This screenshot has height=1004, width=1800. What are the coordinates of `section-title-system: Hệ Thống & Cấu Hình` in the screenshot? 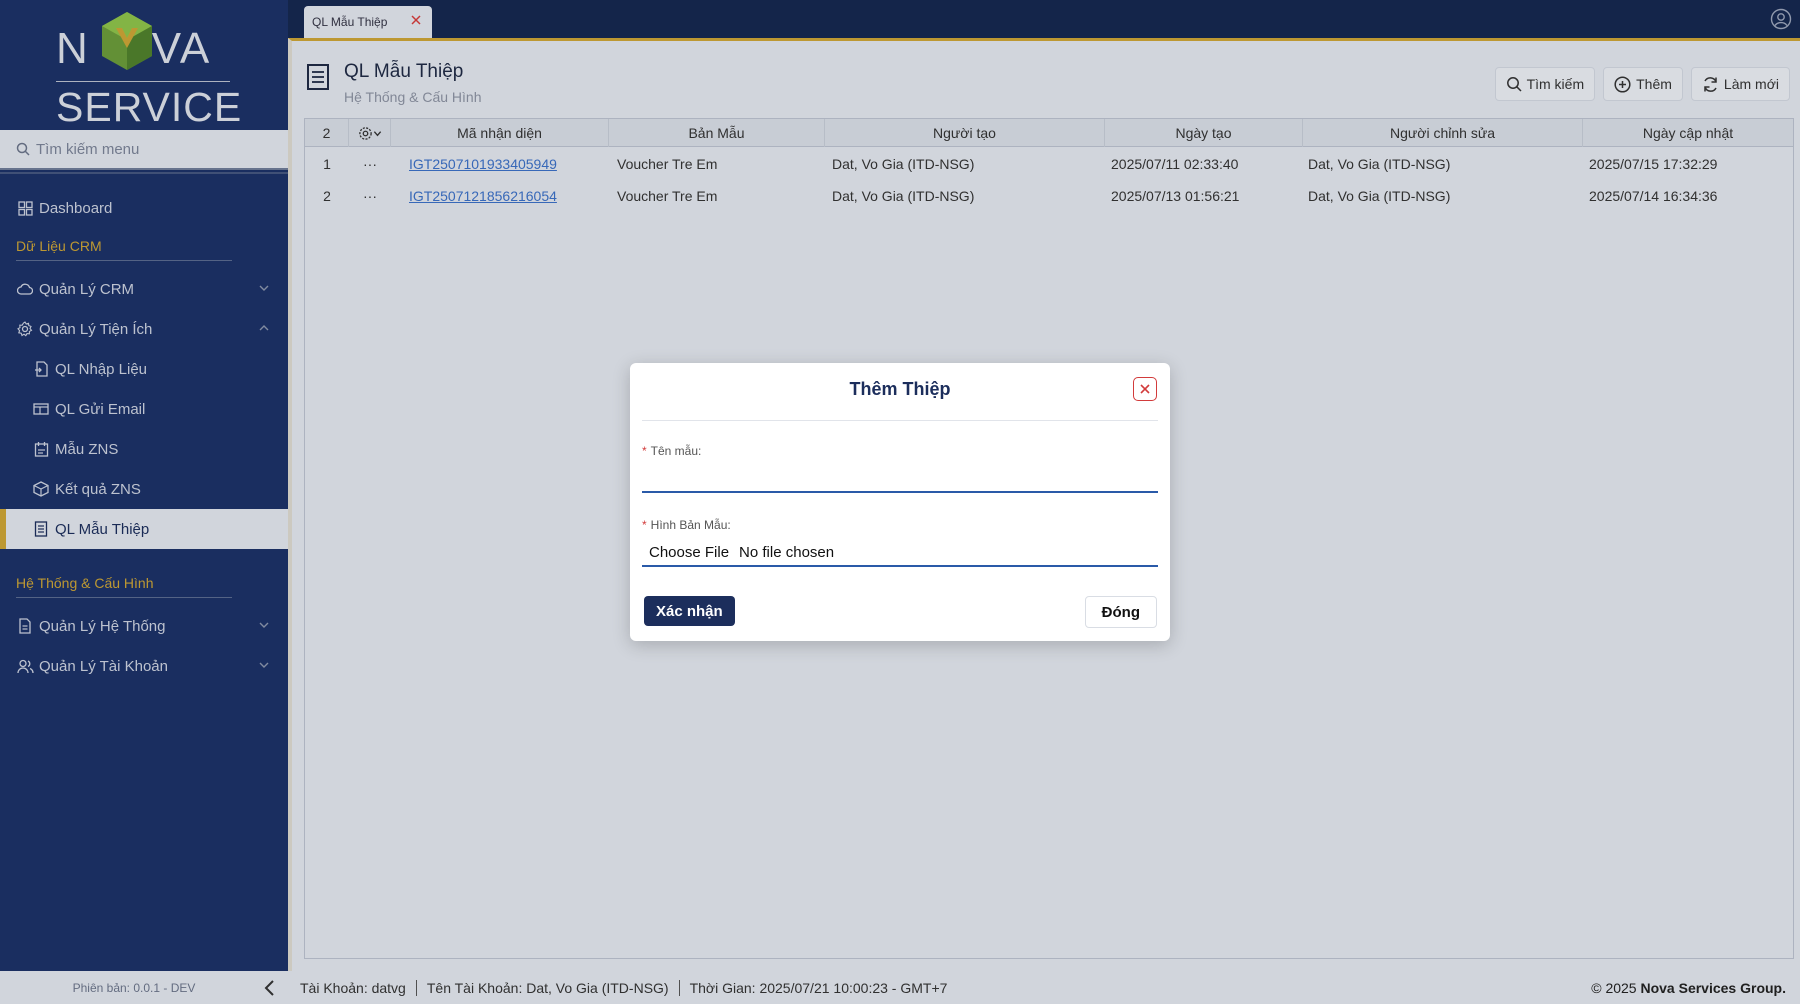 It's located at (85, 583).